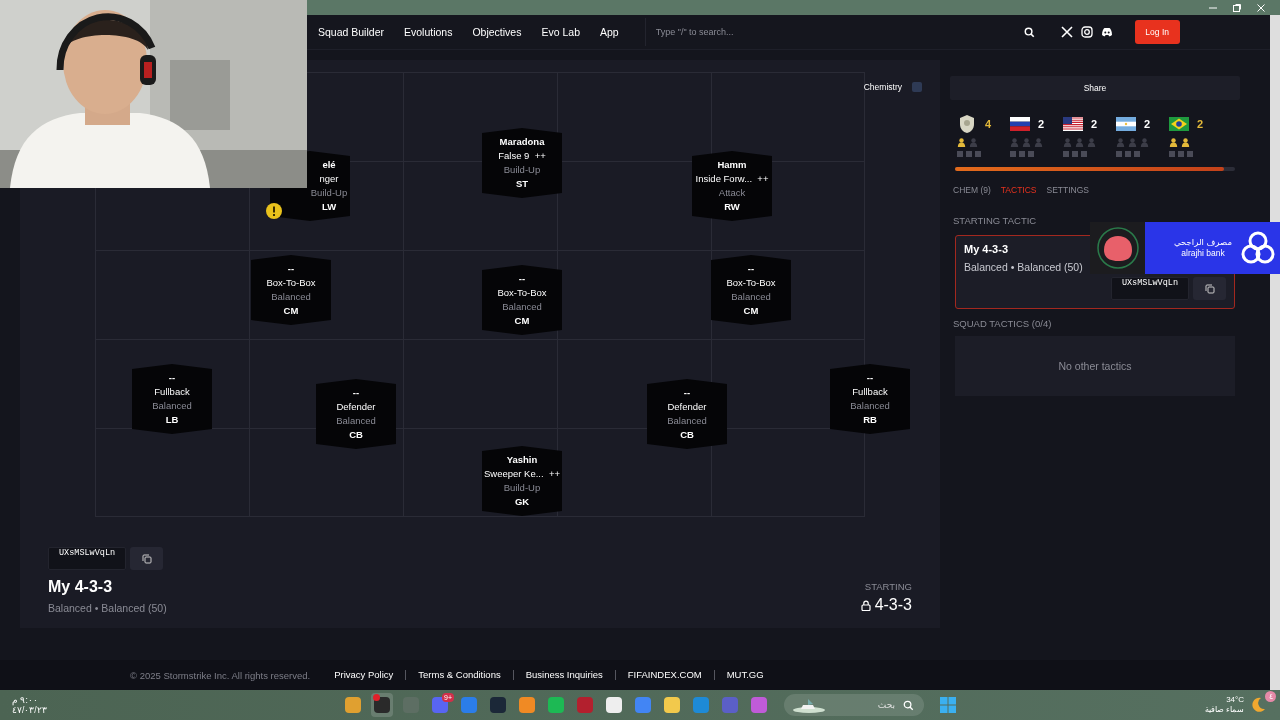 This screenshot has height=720, width=1280. Describe the element at coordinates (459, 675) in the screenshot. I see `footer-link: Terms & Conditions` at that location.